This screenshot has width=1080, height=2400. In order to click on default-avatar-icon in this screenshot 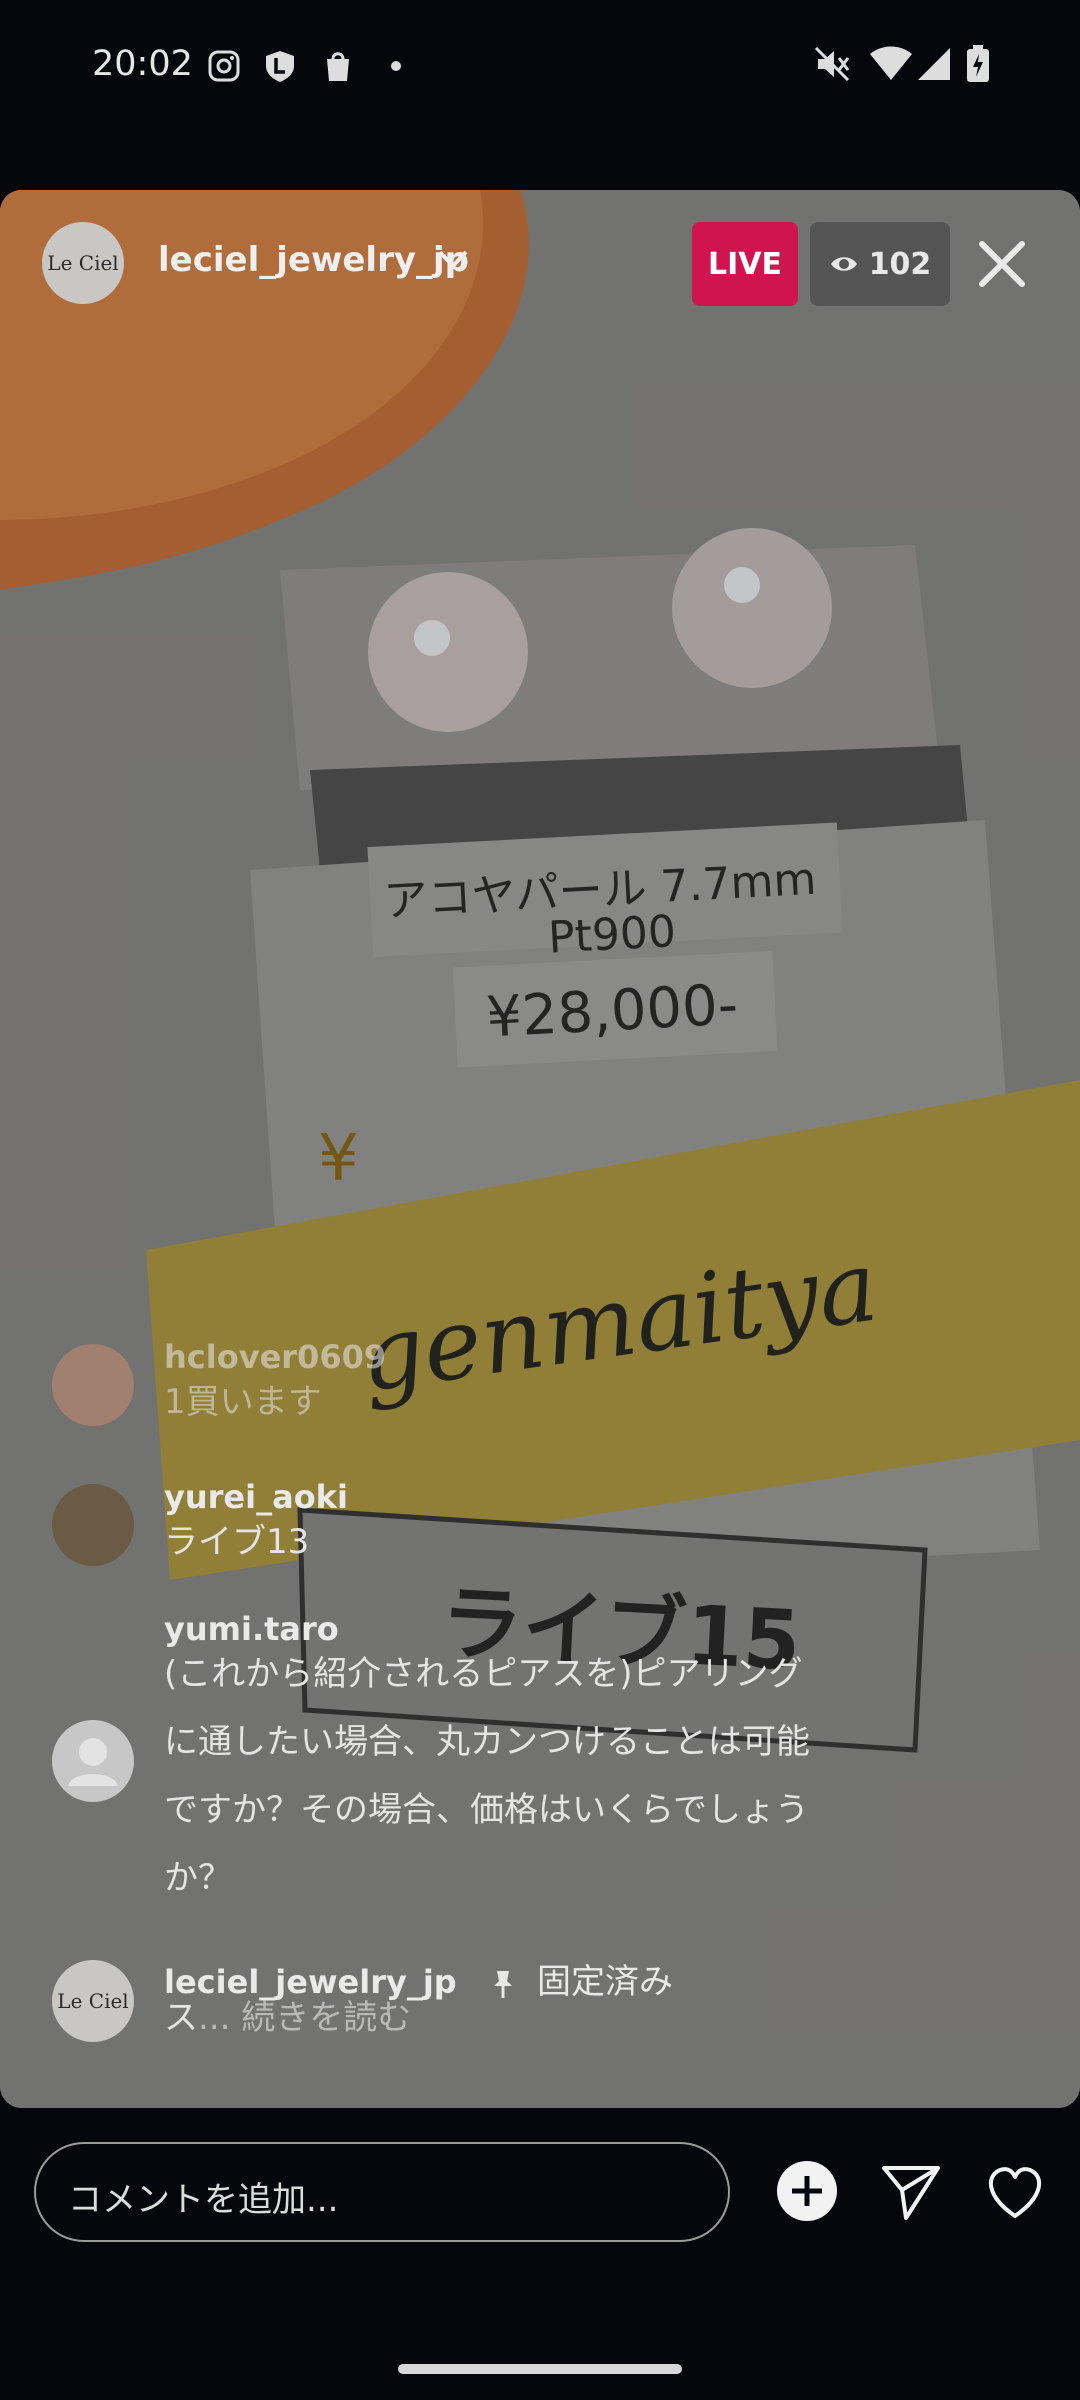, I will do `click(93, 1762)`.